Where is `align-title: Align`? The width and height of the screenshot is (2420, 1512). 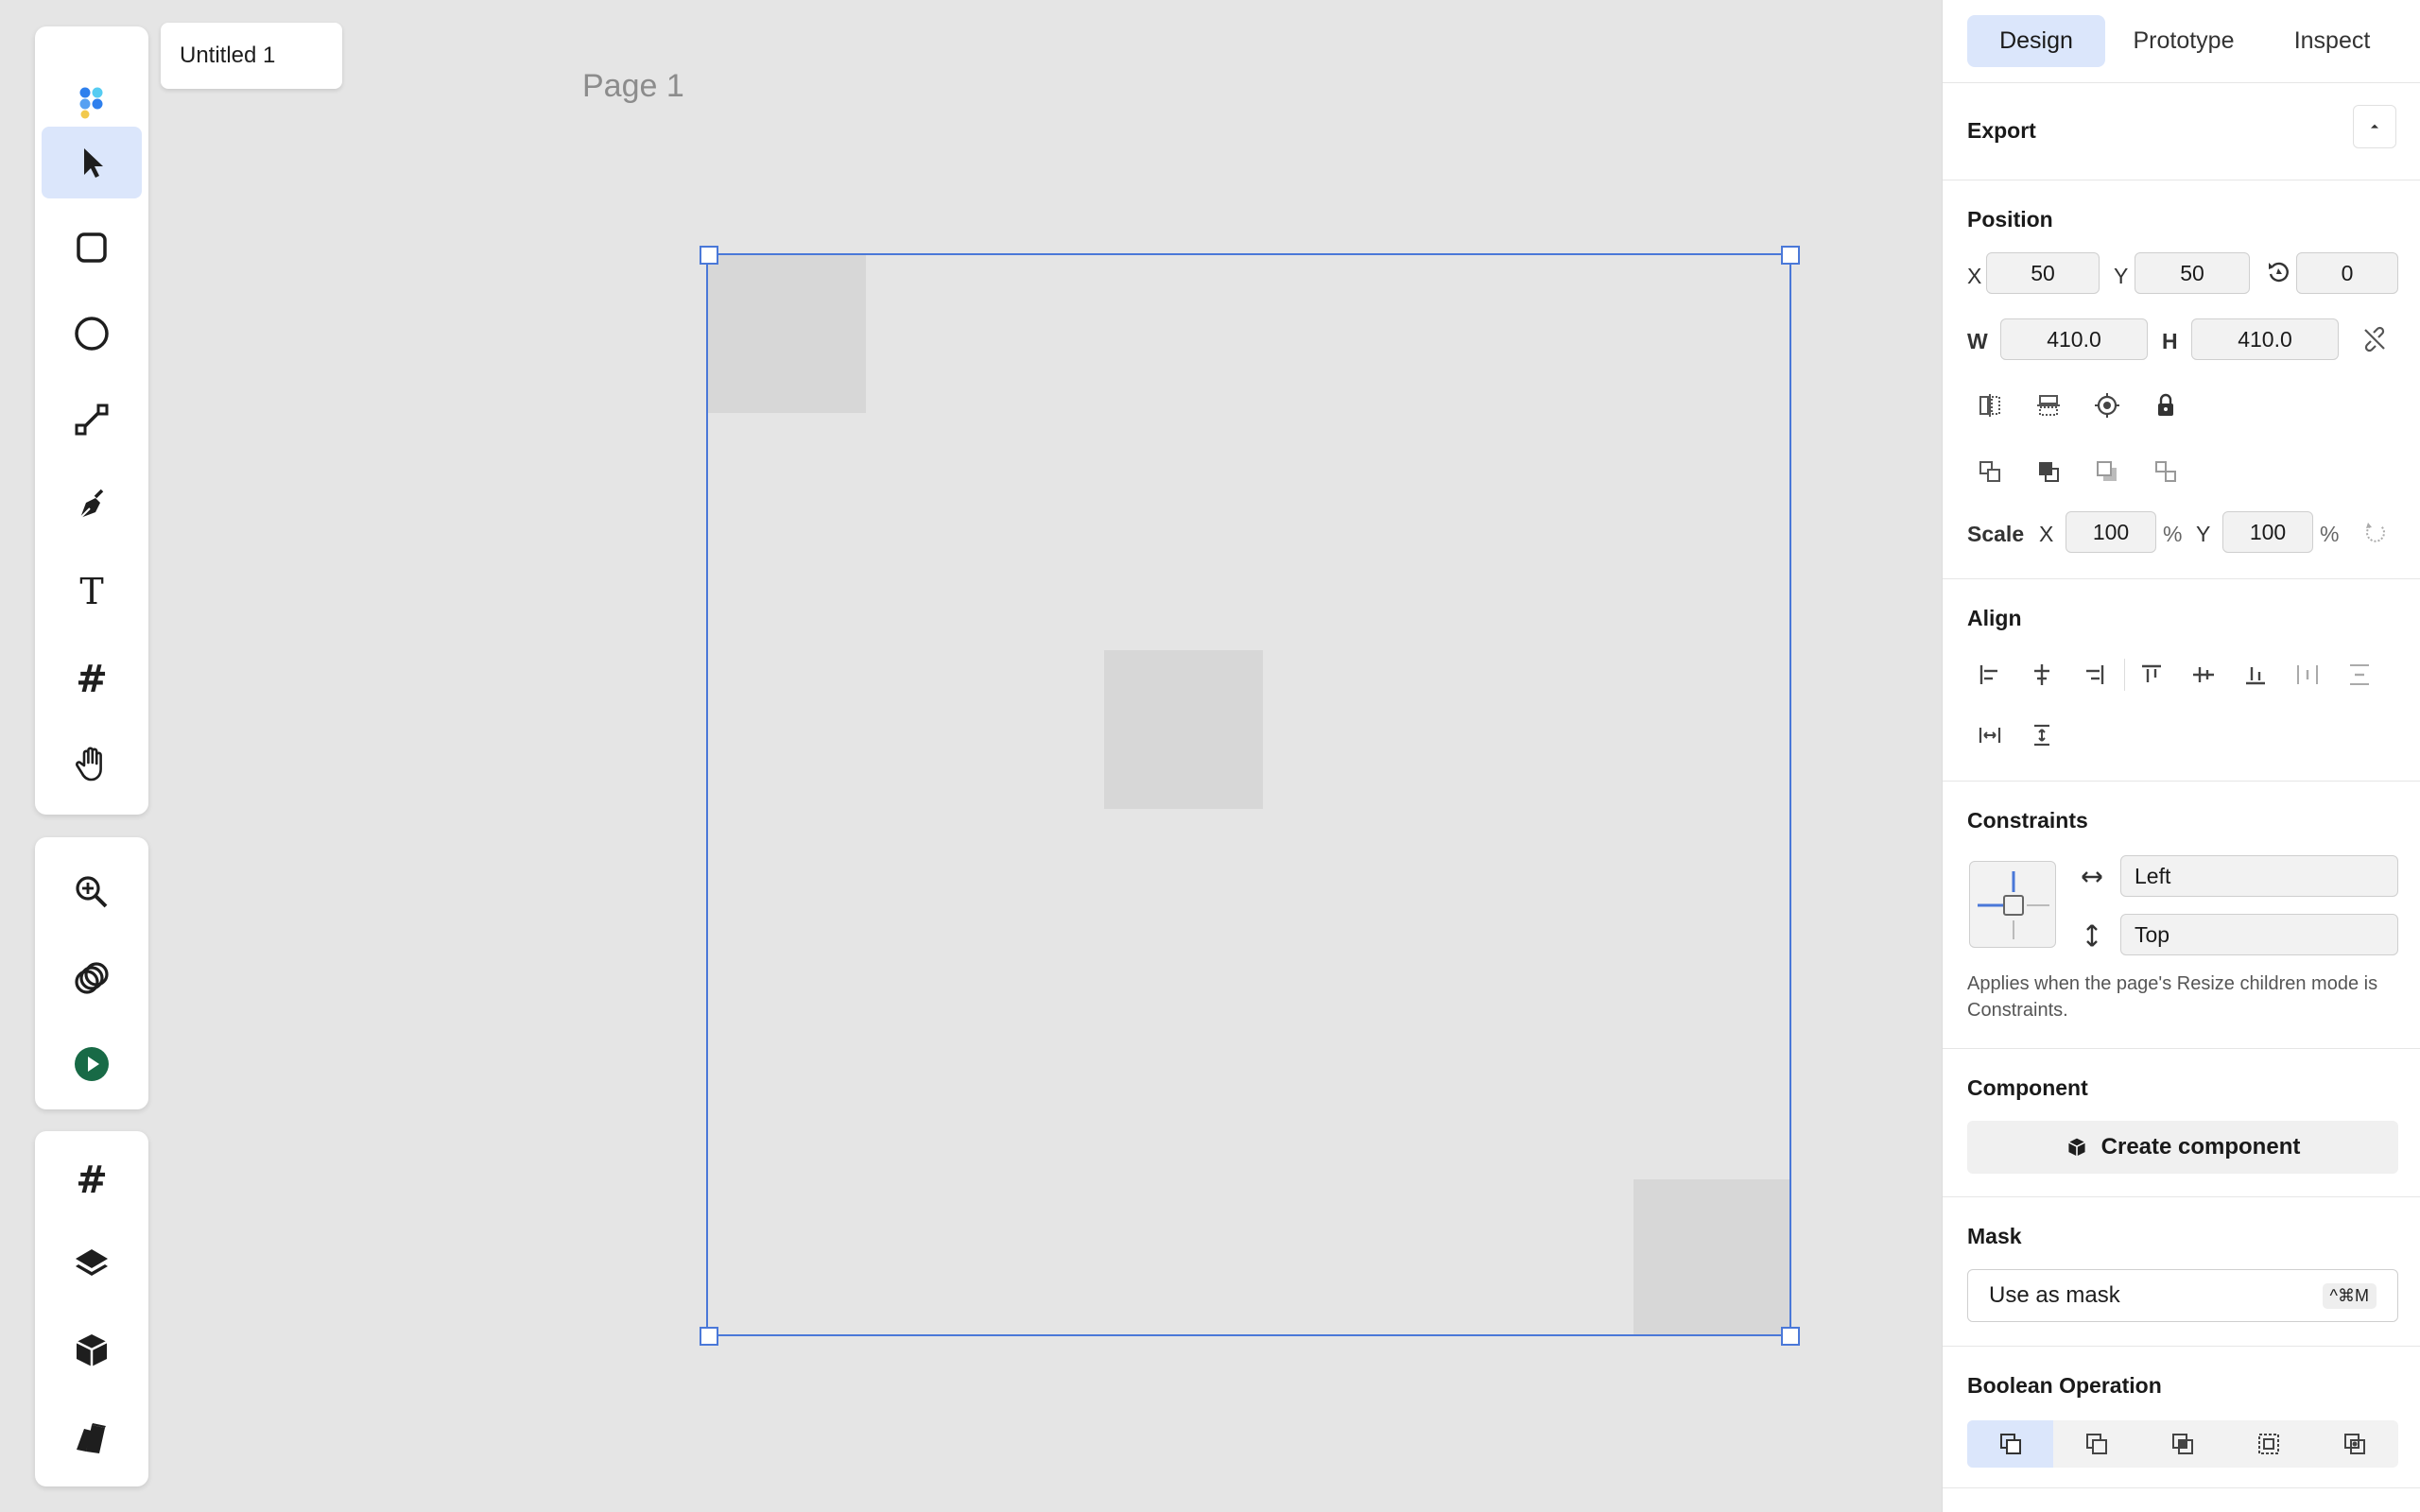 align-title: Align is located at coordinates (1994, 618).